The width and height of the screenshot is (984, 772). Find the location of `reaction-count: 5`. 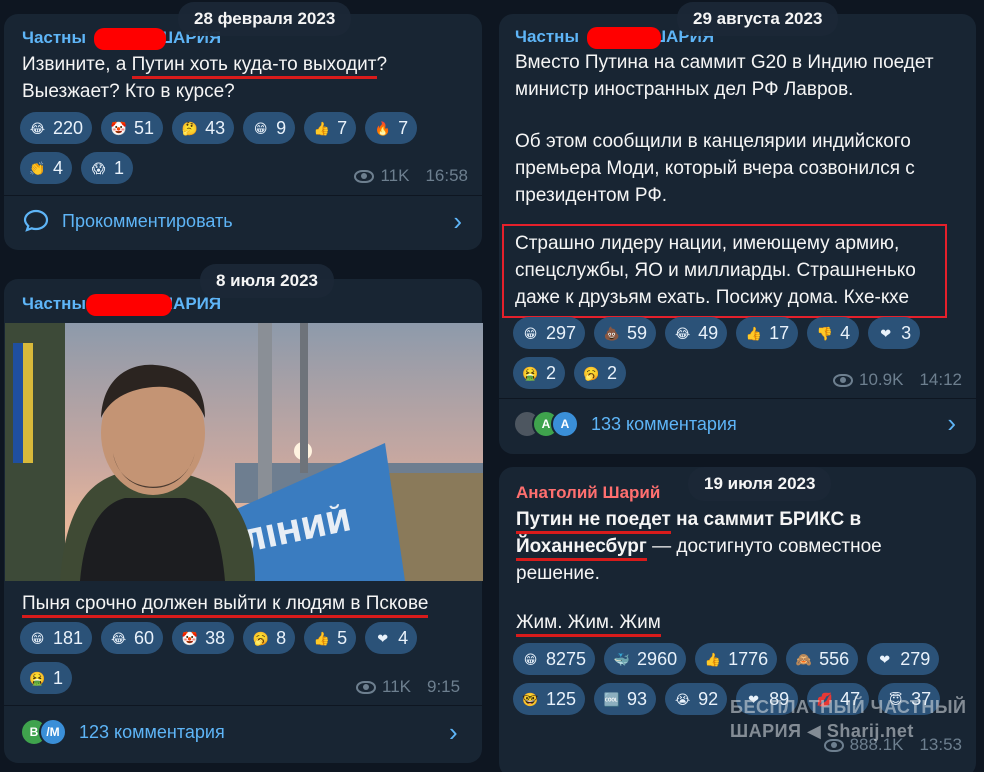

reaction-count: 5 is located at coordinates (342, 637).